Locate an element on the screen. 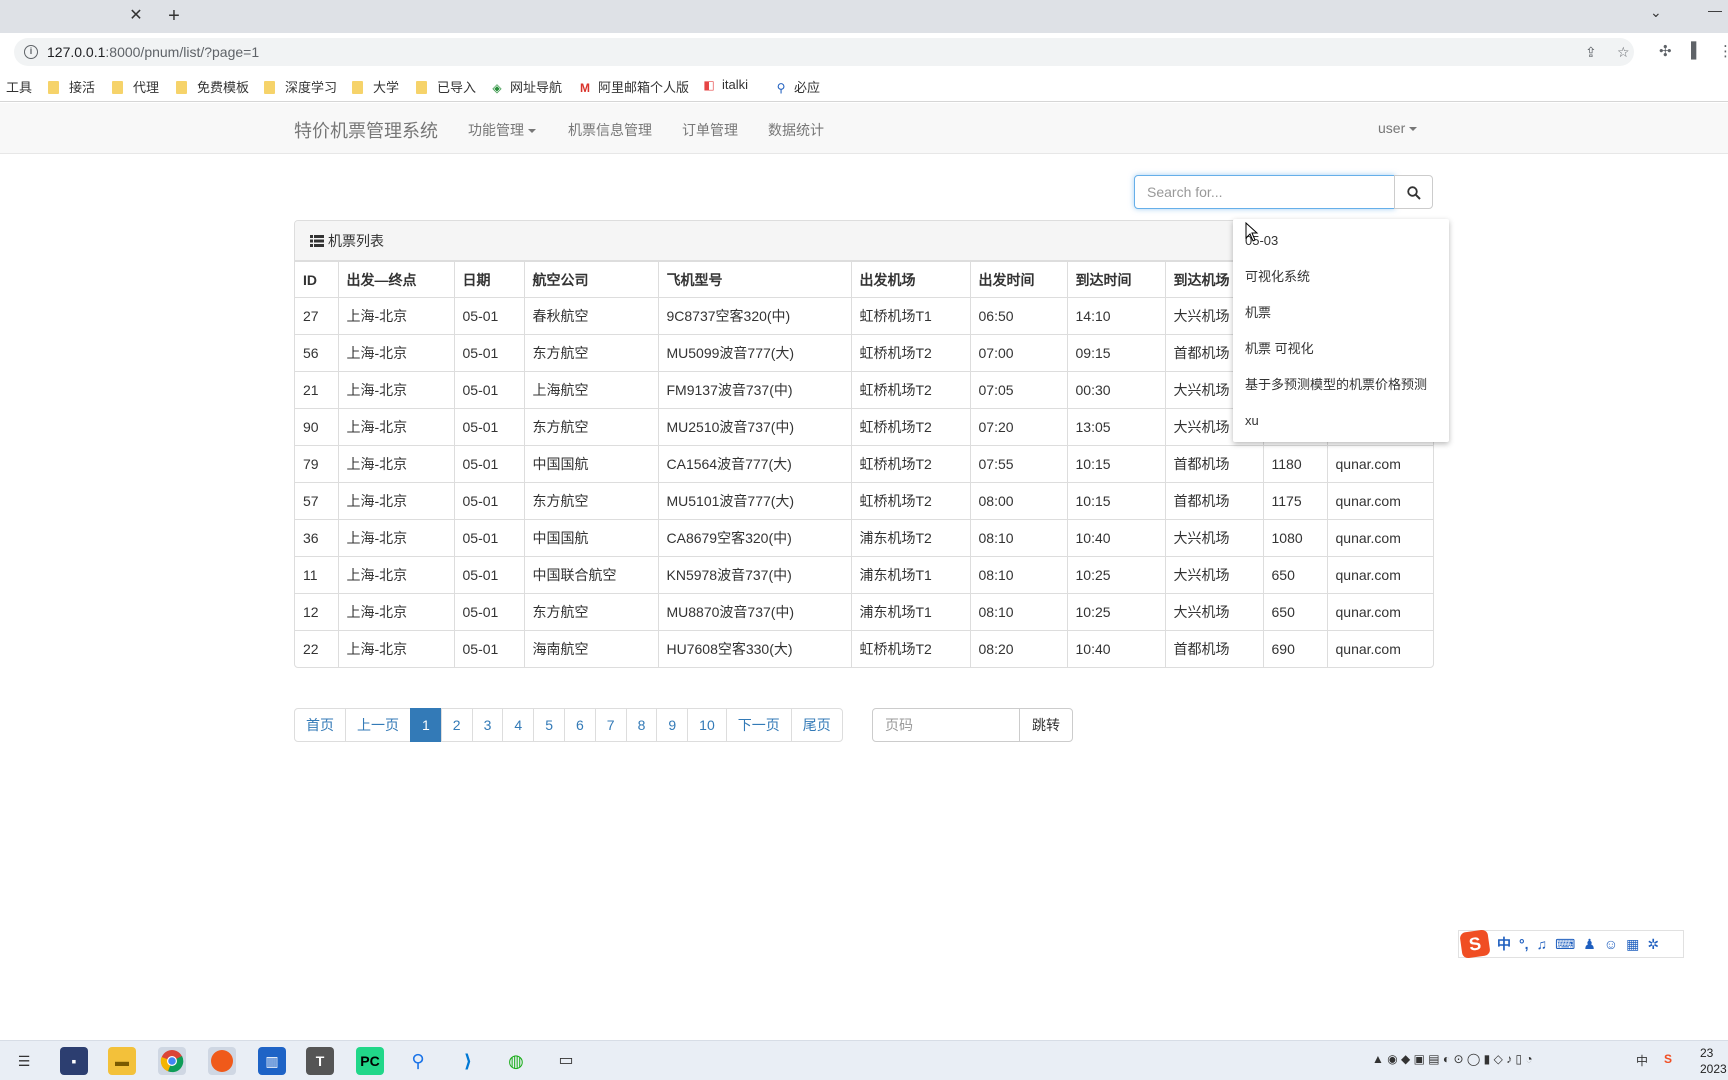 The height and width of the screenshot is (1080, 1728). bookmark-mail: M 阿里邮箱个人版 is located at coordinates (633, 86).